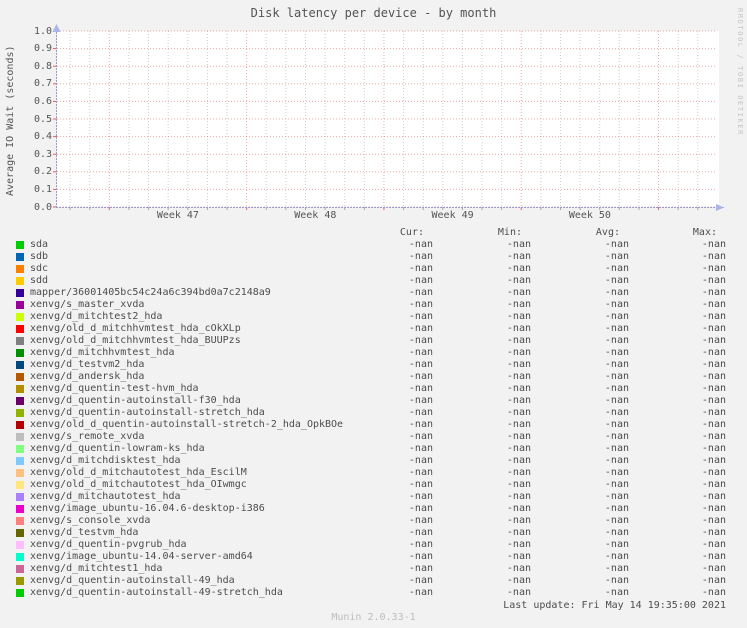 Image resolution: width=747 pixels, height=628 pixels. What do you see at coordinates (39, 280) in the screenshot?
I see `series-label: sdd` at bounding box center [39, 280].